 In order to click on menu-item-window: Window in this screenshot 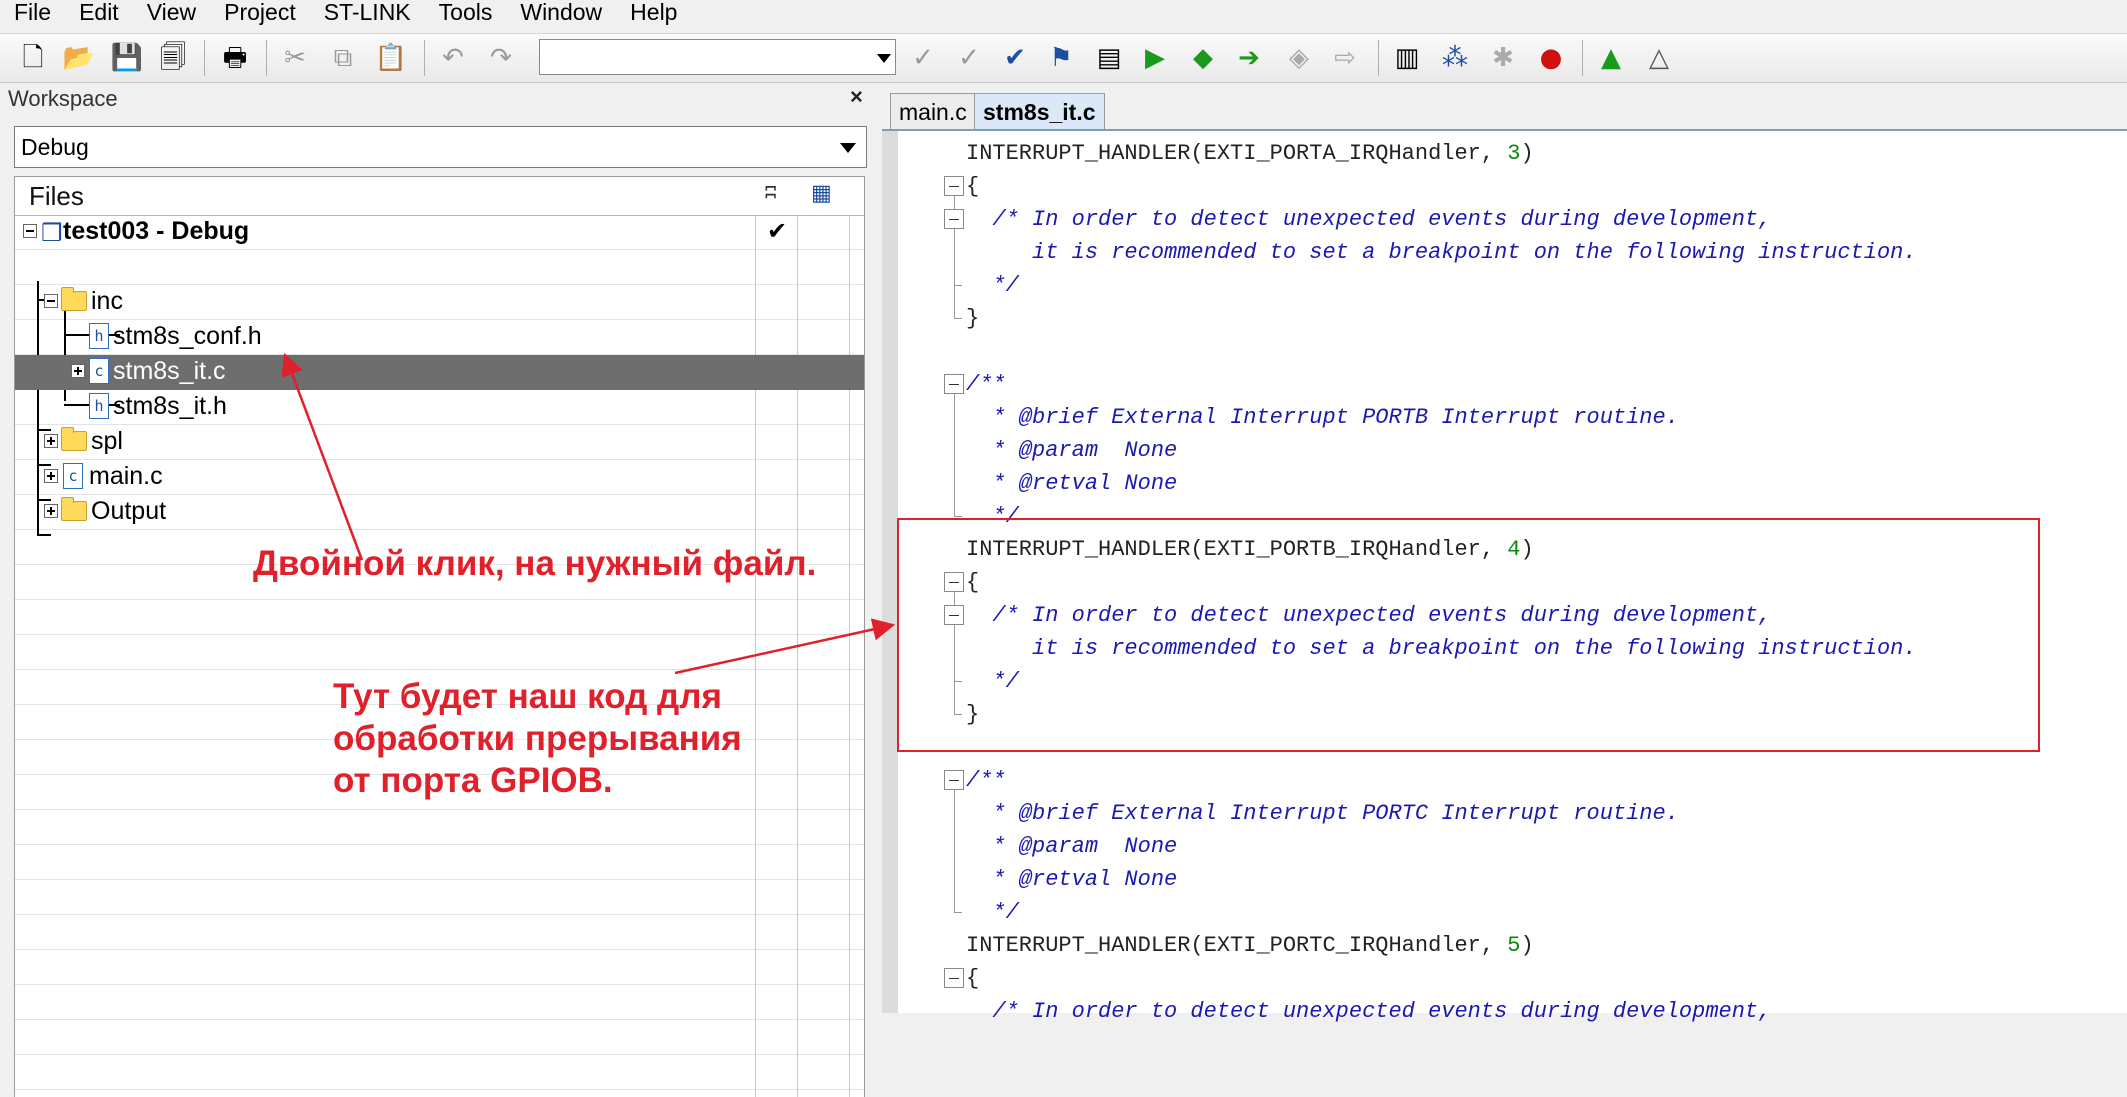, I will do `click(561, 12)`.